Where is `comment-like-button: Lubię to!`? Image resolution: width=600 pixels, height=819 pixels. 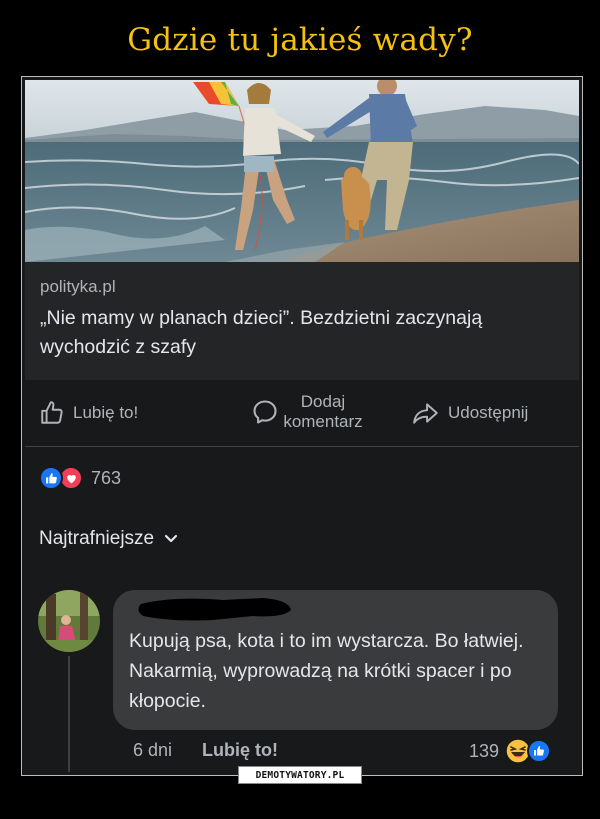 comment-like-button: Lubię to! is located at coordinates (240, 750).